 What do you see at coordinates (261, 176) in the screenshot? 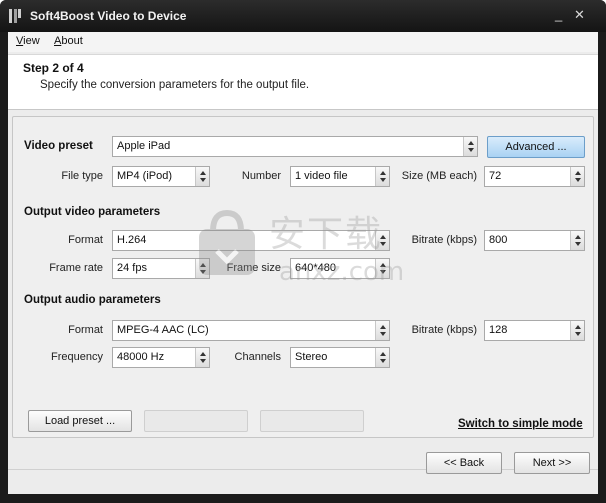
I see `number-label: Number` at bounding box center [261, 176].